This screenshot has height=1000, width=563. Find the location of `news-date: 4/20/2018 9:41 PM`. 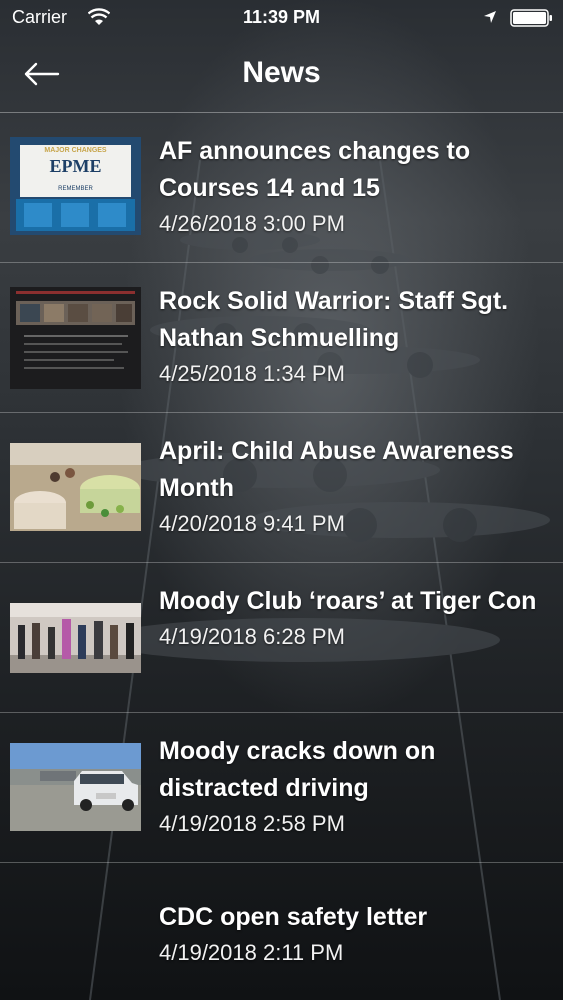

news-date: 4/20/2018 9:41 PM is located at coordinates (252, 523).